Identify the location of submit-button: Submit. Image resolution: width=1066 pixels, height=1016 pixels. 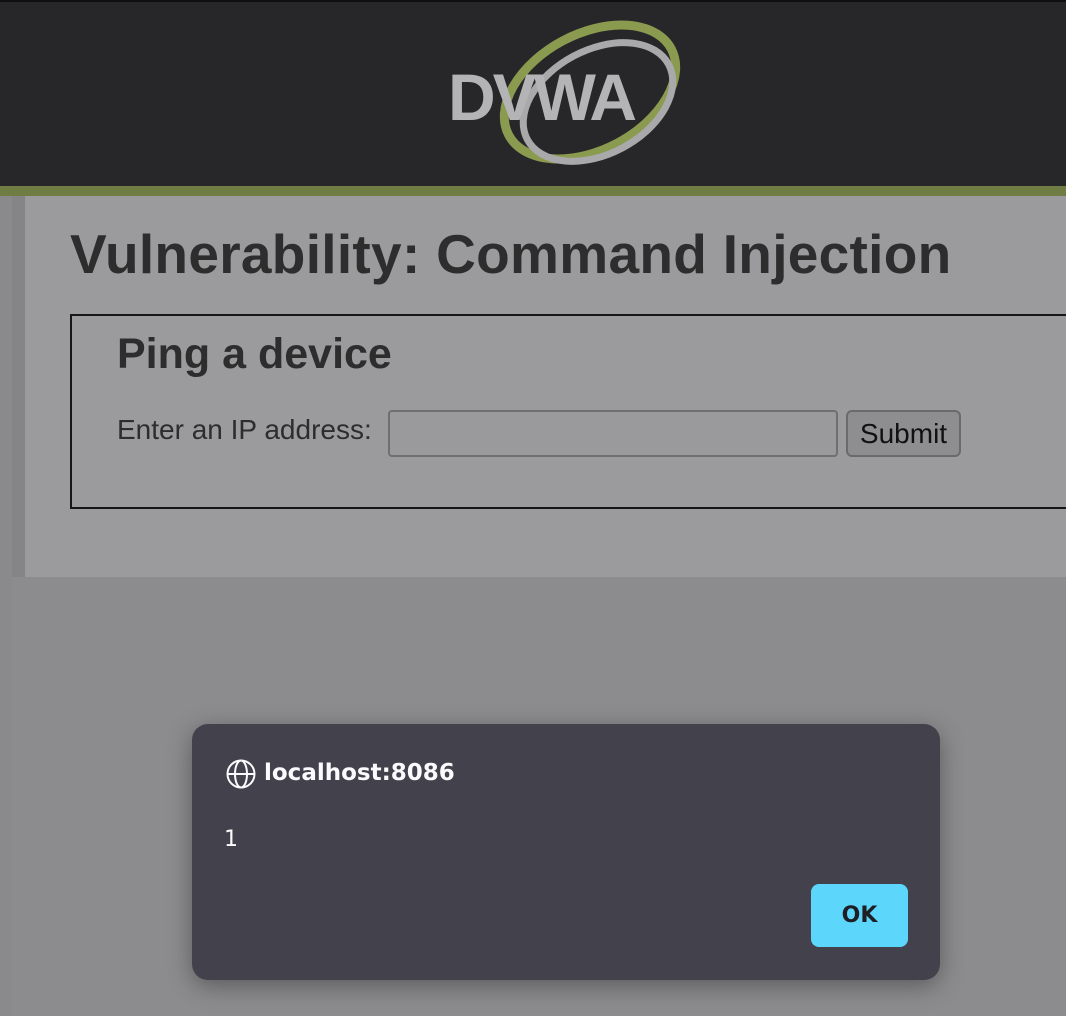
(903, 433).